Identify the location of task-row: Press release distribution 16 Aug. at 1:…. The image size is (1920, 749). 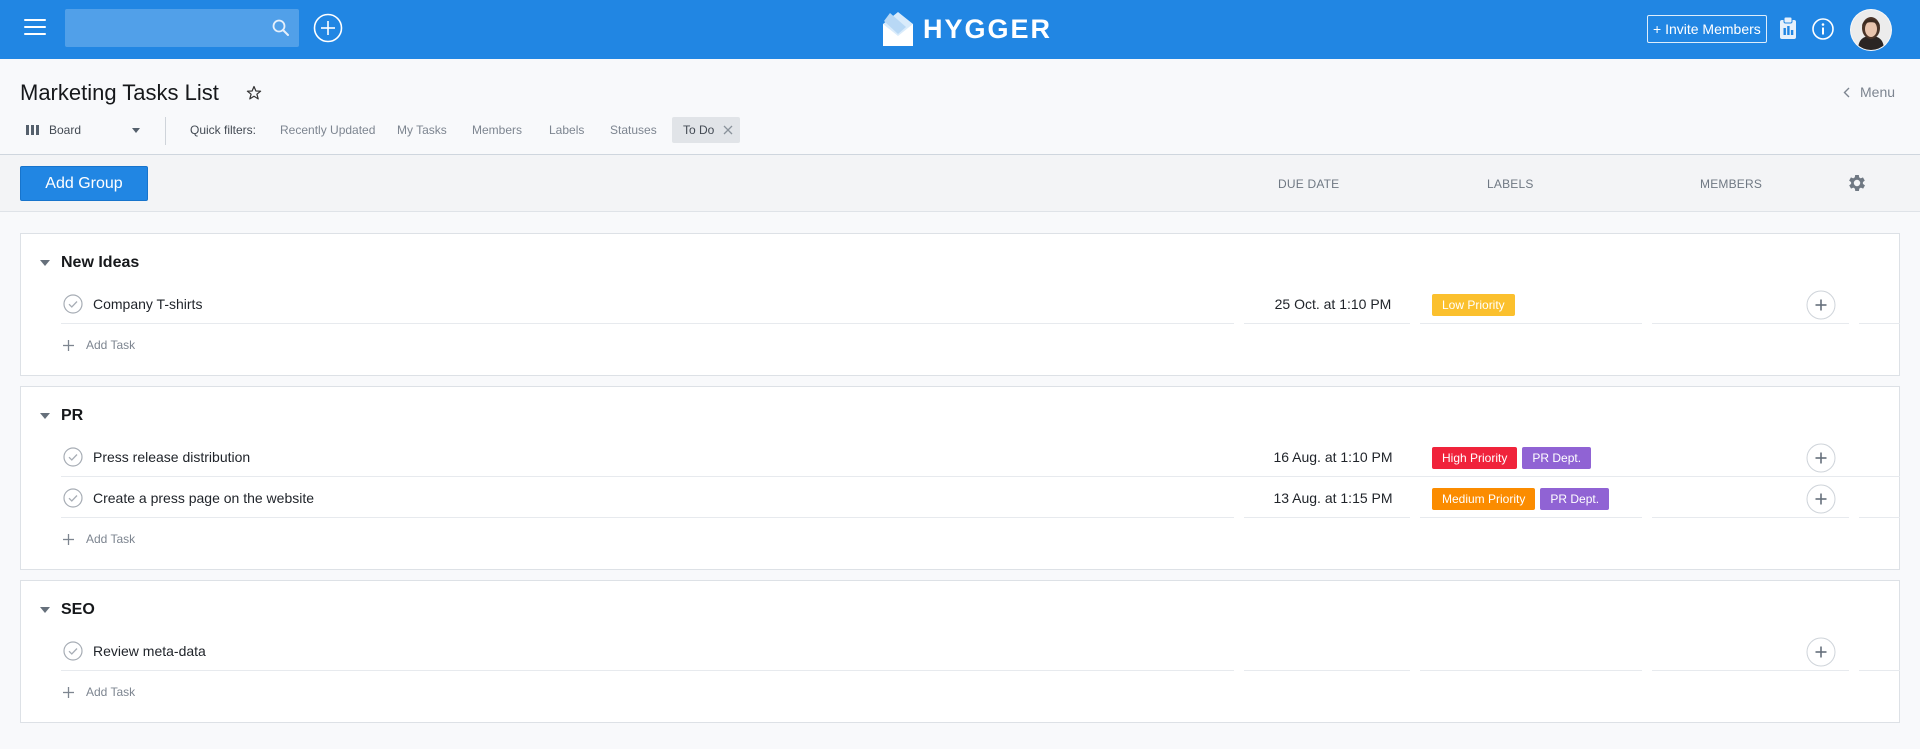
(980, 457).